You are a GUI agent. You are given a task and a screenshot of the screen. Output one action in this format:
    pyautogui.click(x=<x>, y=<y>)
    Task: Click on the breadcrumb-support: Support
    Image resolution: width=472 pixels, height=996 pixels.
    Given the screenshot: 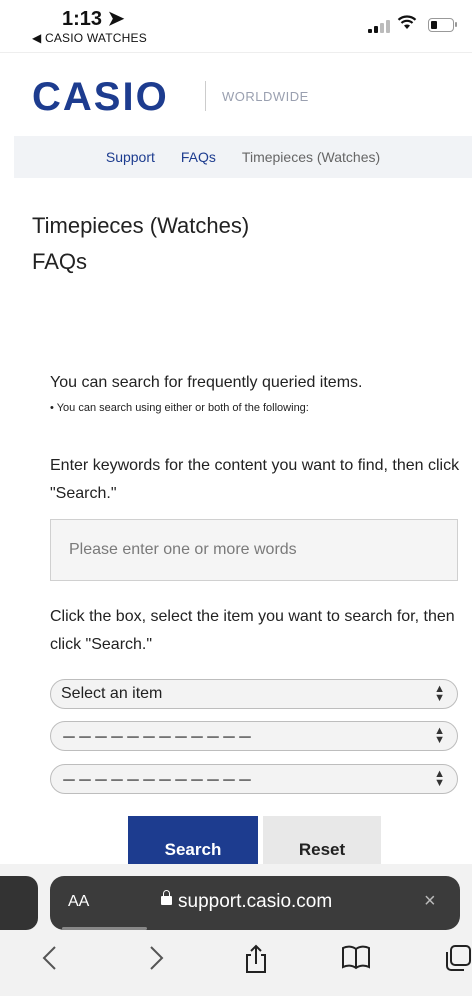 What is the action you would take?
    pyautogui.click(x=130, y=157)
    